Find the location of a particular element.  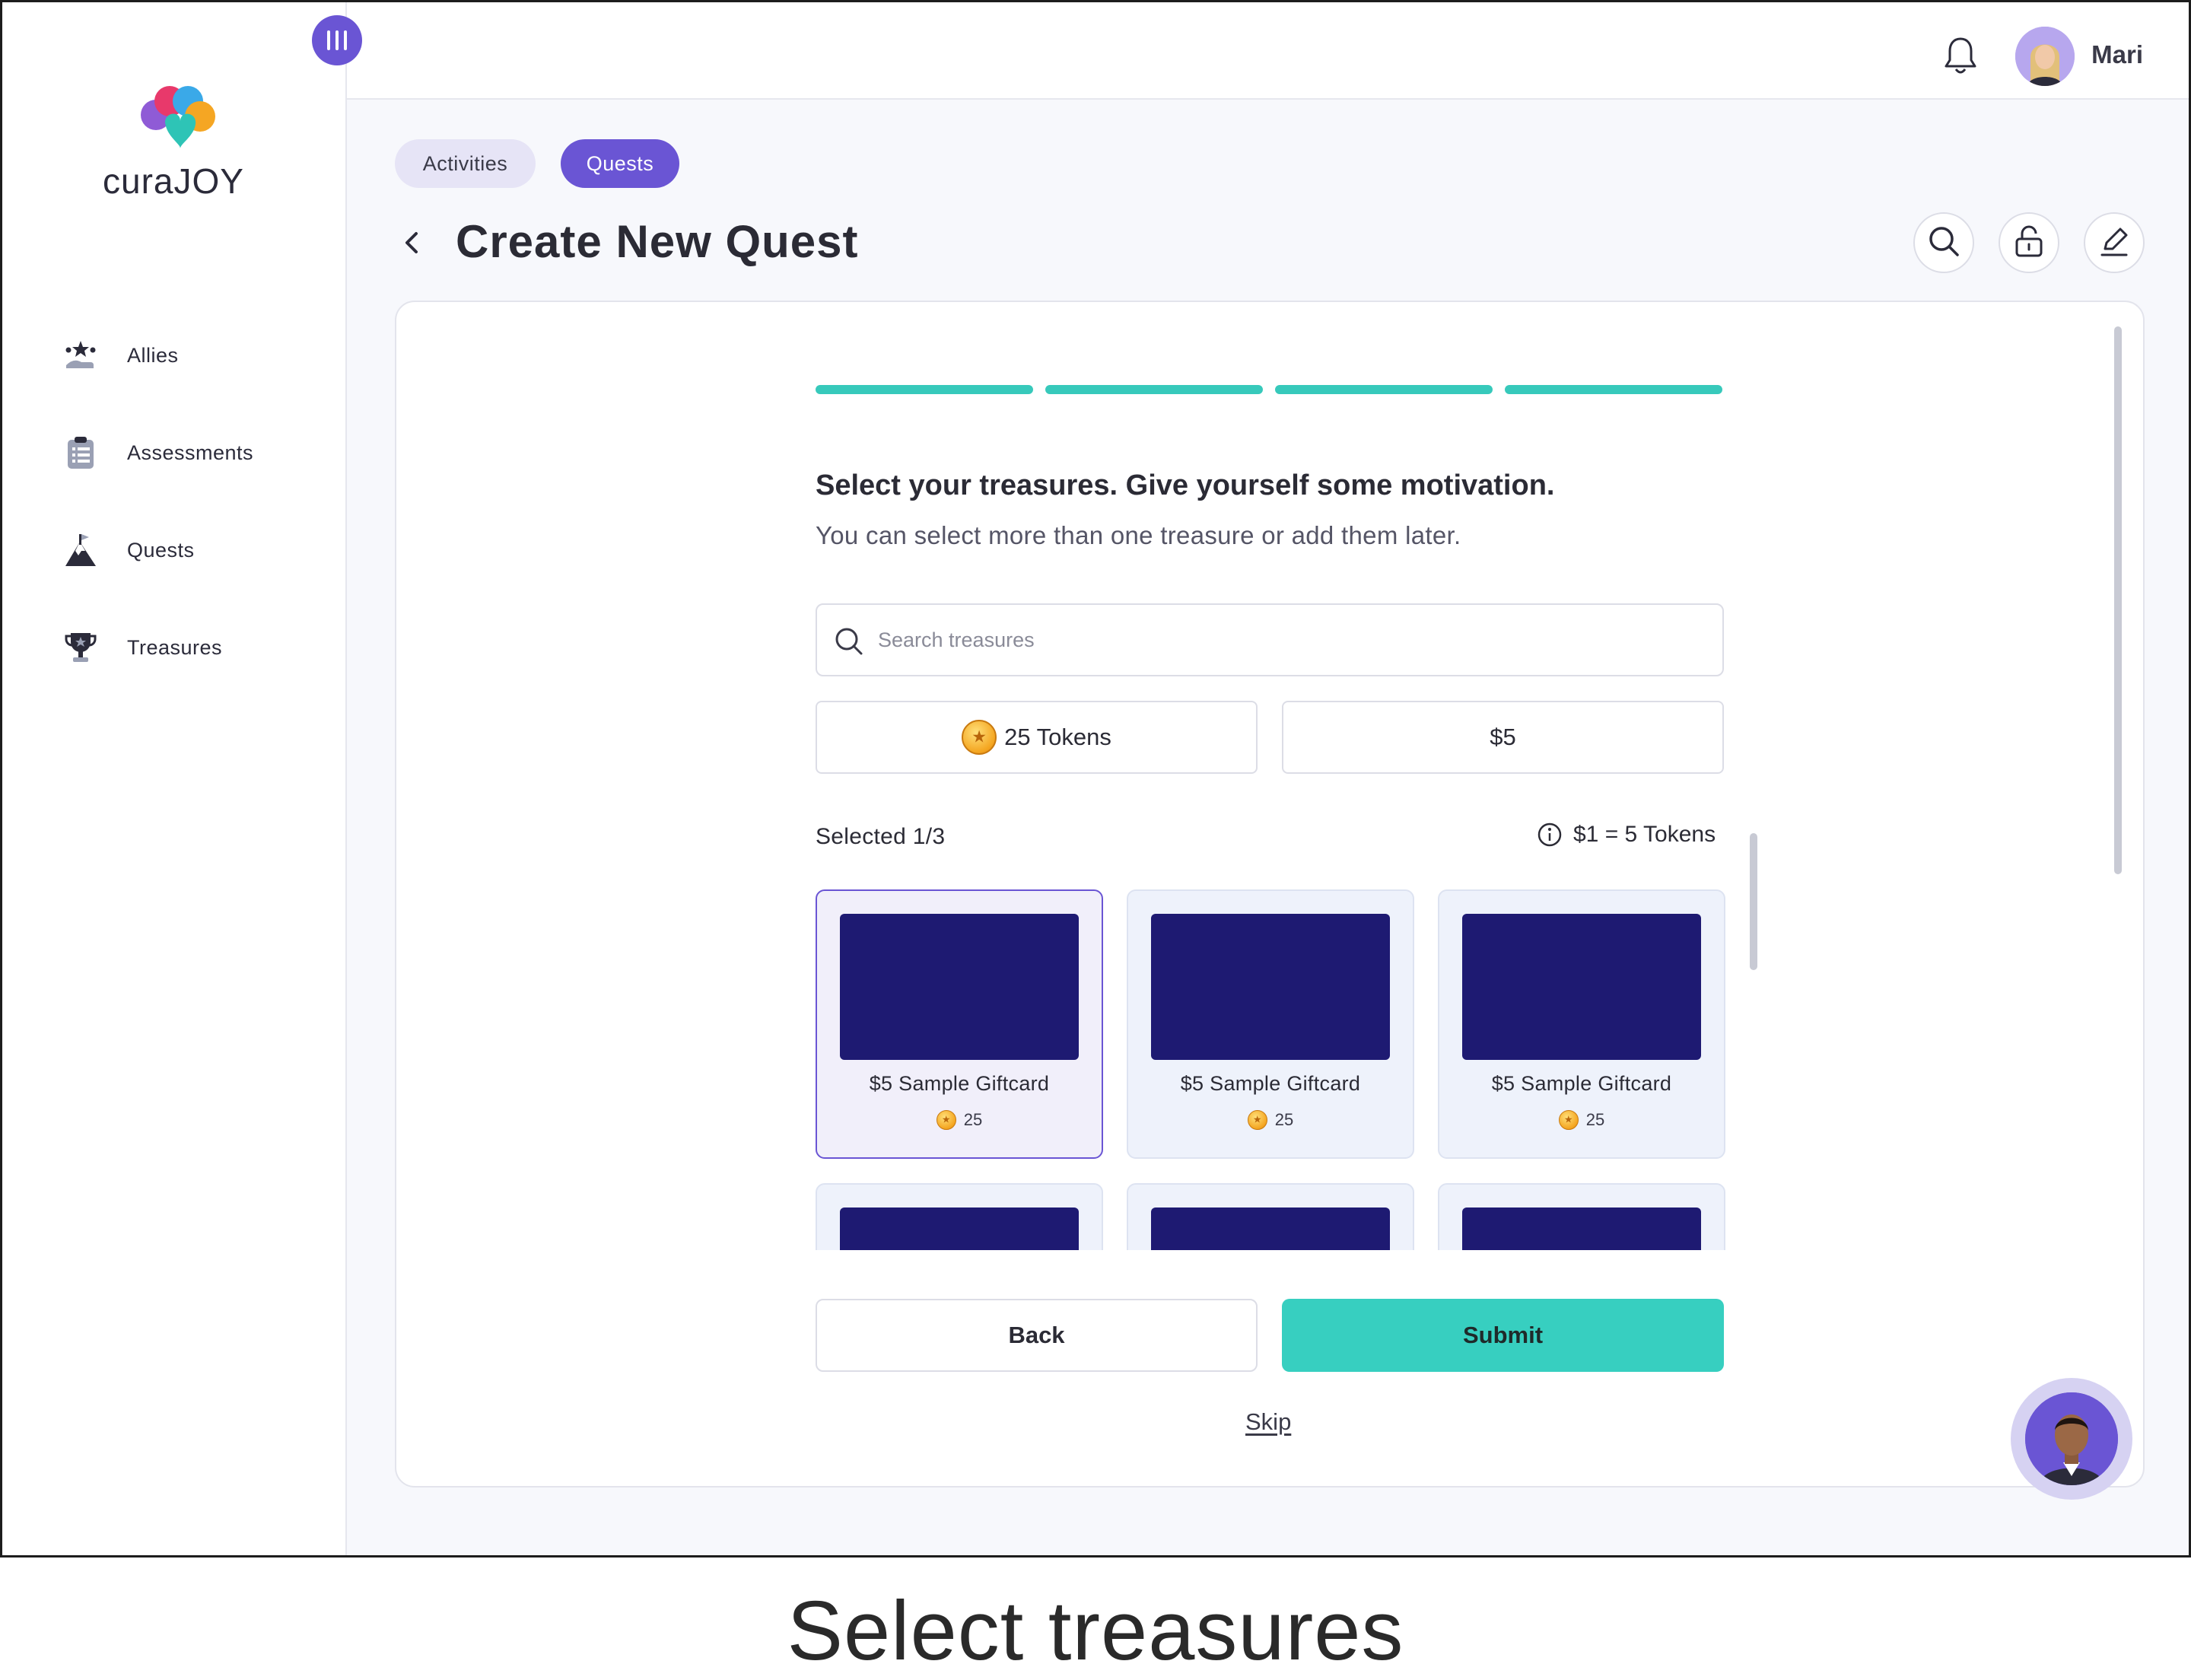

sidebar-collapse-button is located at coordinates (337, 40).